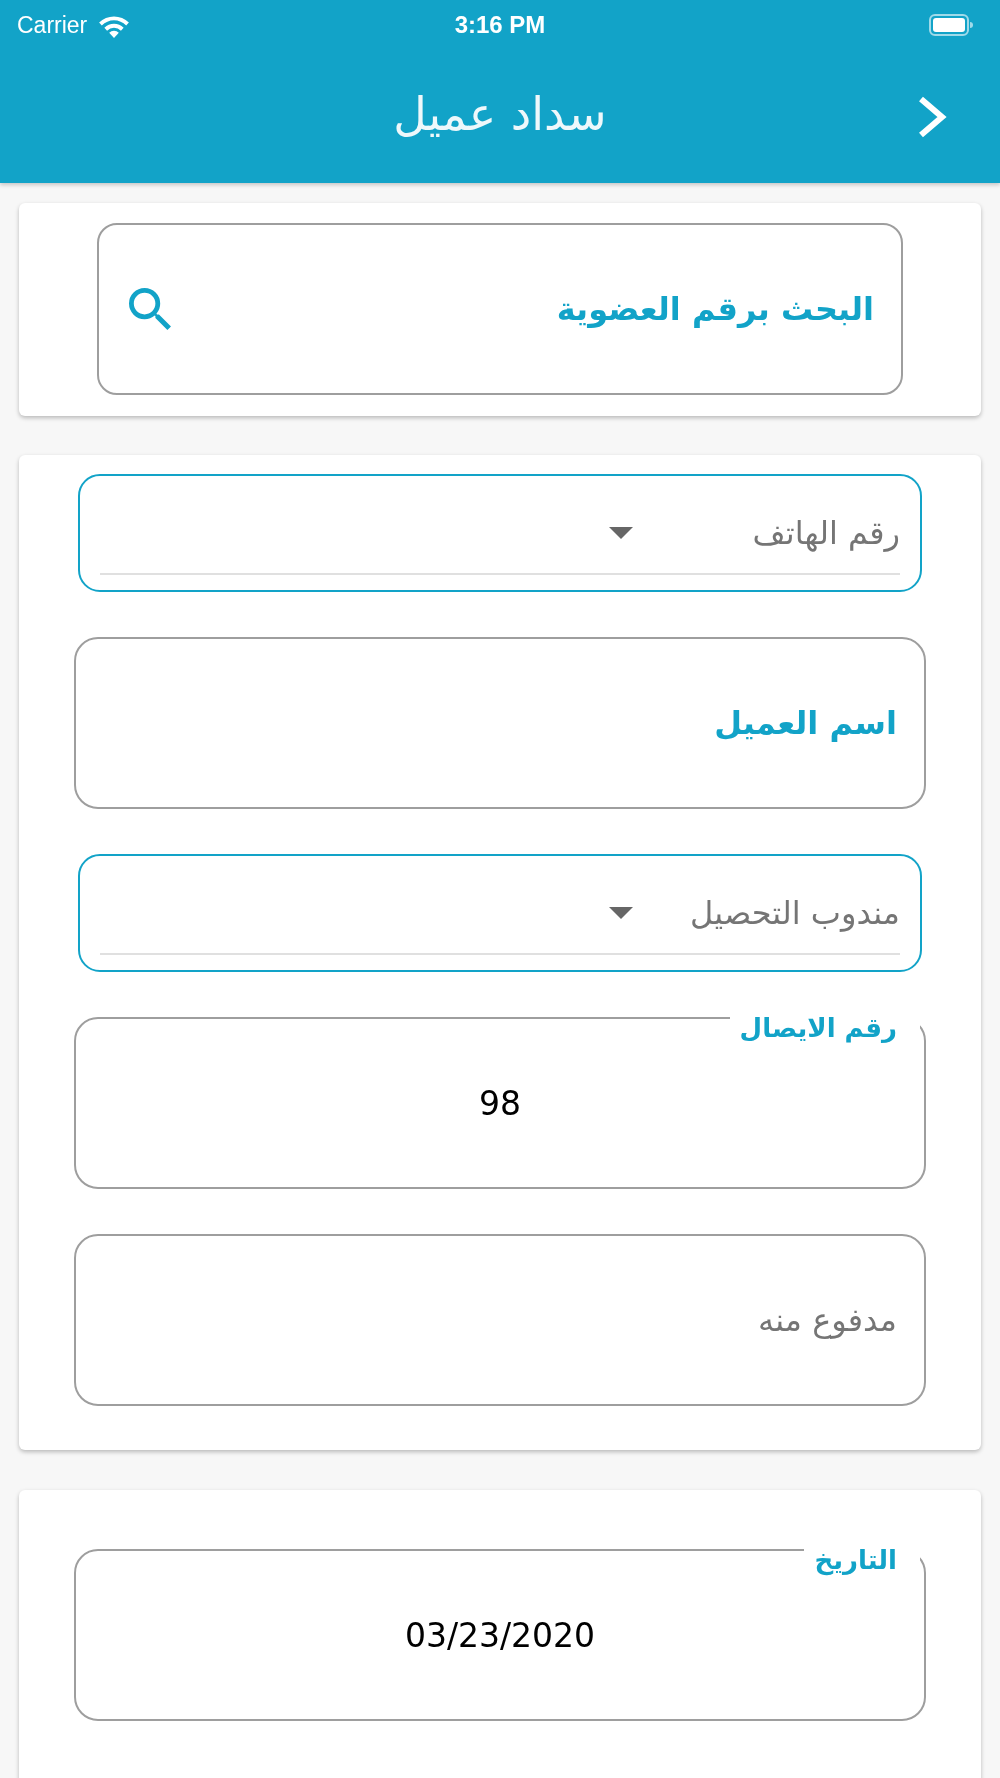 The height and width of the screenshot is (1778, 1000). I want to click on chevron-right-icon, so click(932, 116).